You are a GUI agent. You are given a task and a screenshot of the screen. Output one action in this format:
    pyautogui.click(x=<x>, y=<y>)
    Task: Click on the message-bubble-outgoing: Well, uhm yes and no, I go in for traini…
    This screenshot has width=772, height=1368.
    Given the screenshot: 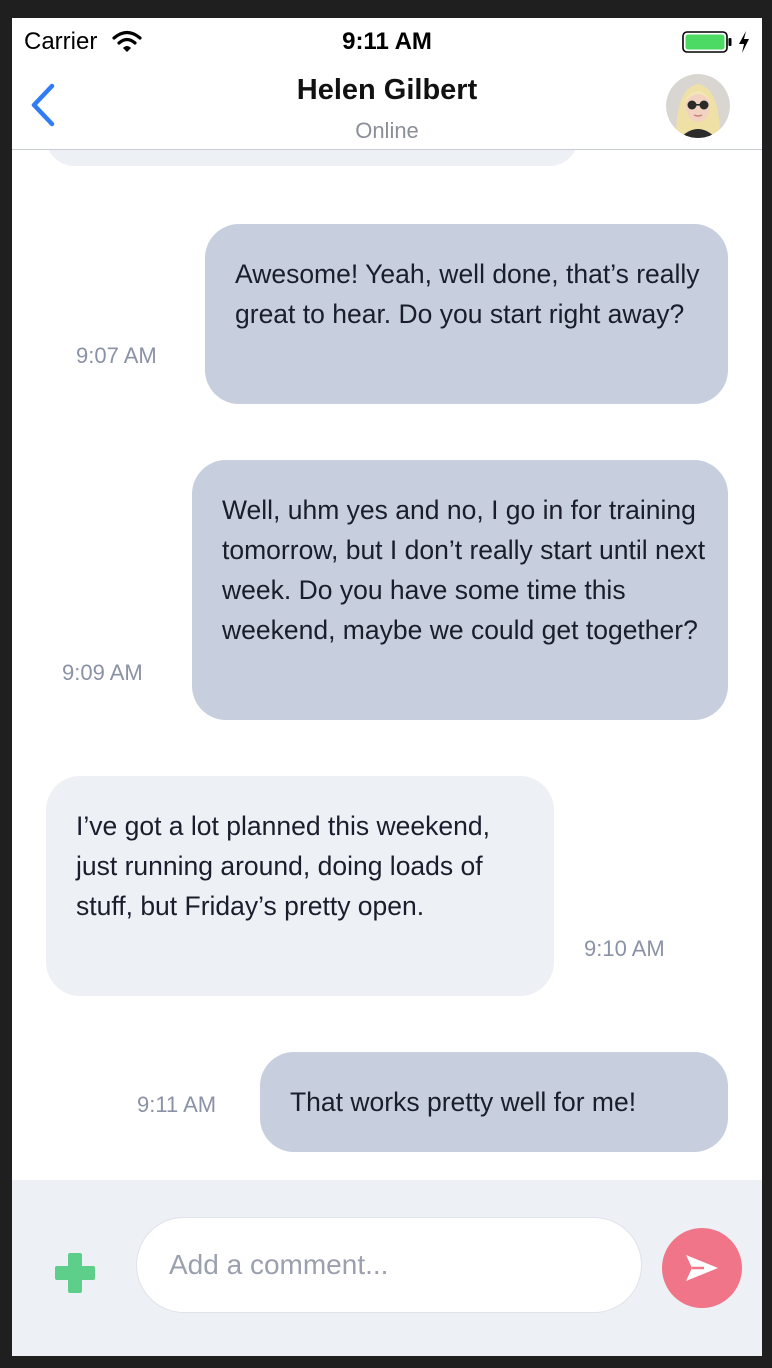 What is the action you would take?
    pyautogui.click(x=460, y=590)
    